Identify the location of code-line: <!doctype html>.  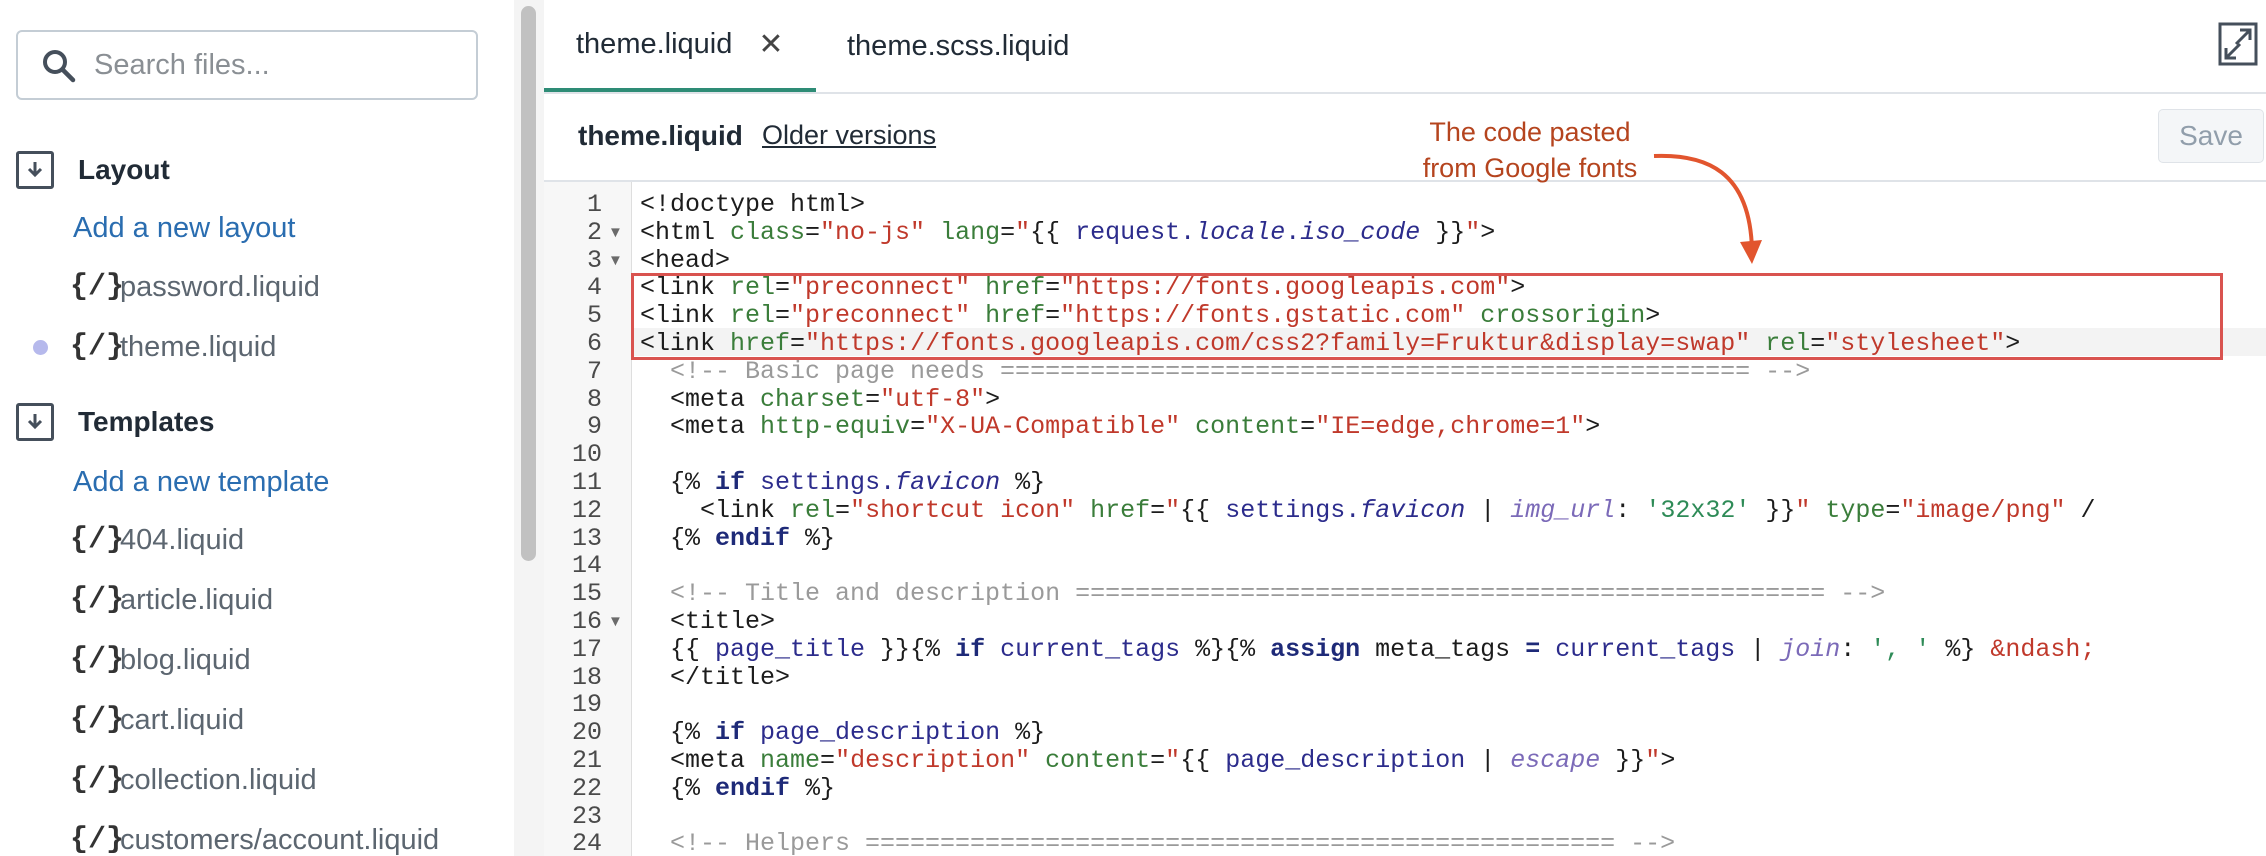
(752, 204).